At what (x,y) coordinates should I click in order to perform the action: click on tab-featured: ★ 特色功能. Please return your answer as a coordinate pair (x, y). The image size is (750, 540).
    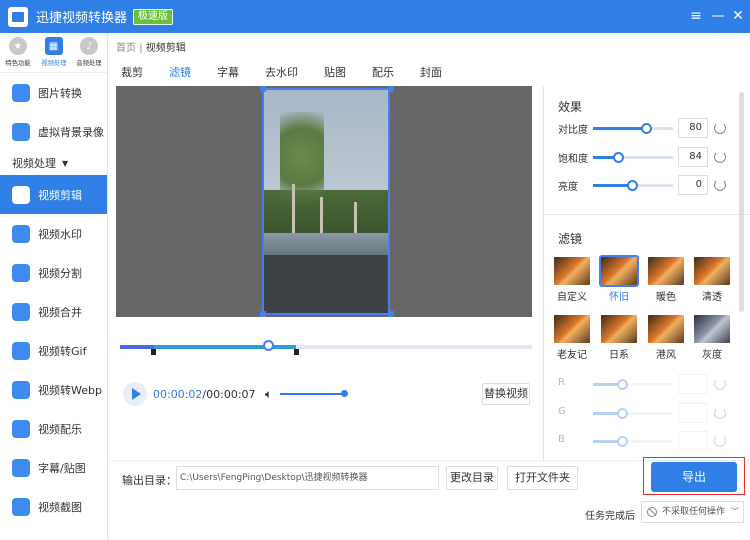
    Looking at the image, I should click on (18, 52).